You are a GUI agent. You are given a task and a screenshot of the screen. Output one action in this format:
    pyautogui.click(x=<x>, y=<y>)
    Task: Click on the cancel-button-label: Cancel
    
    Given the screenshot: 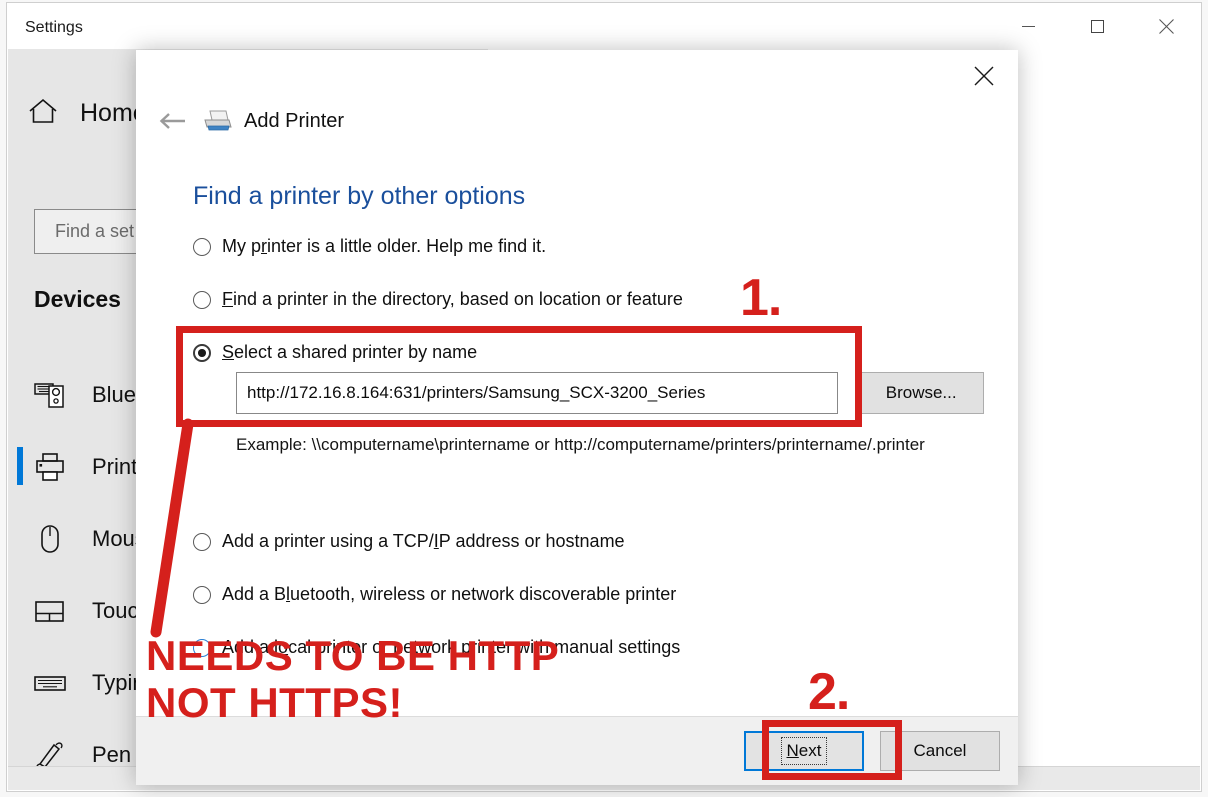 What is the action you would take?
    pyautogui.click(x=940, y=750)
    